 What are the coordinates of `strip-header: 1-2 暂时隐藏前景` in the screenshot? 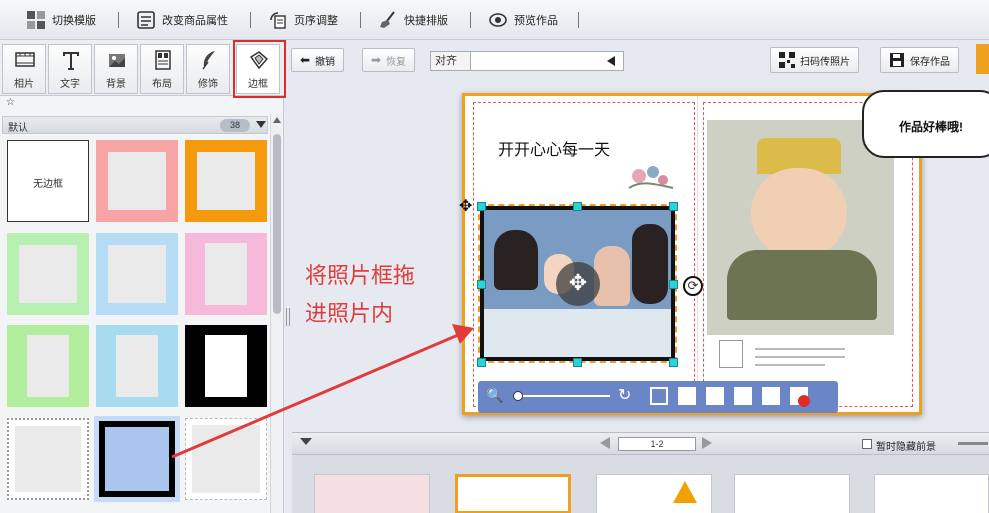 It's located at (640, 444).